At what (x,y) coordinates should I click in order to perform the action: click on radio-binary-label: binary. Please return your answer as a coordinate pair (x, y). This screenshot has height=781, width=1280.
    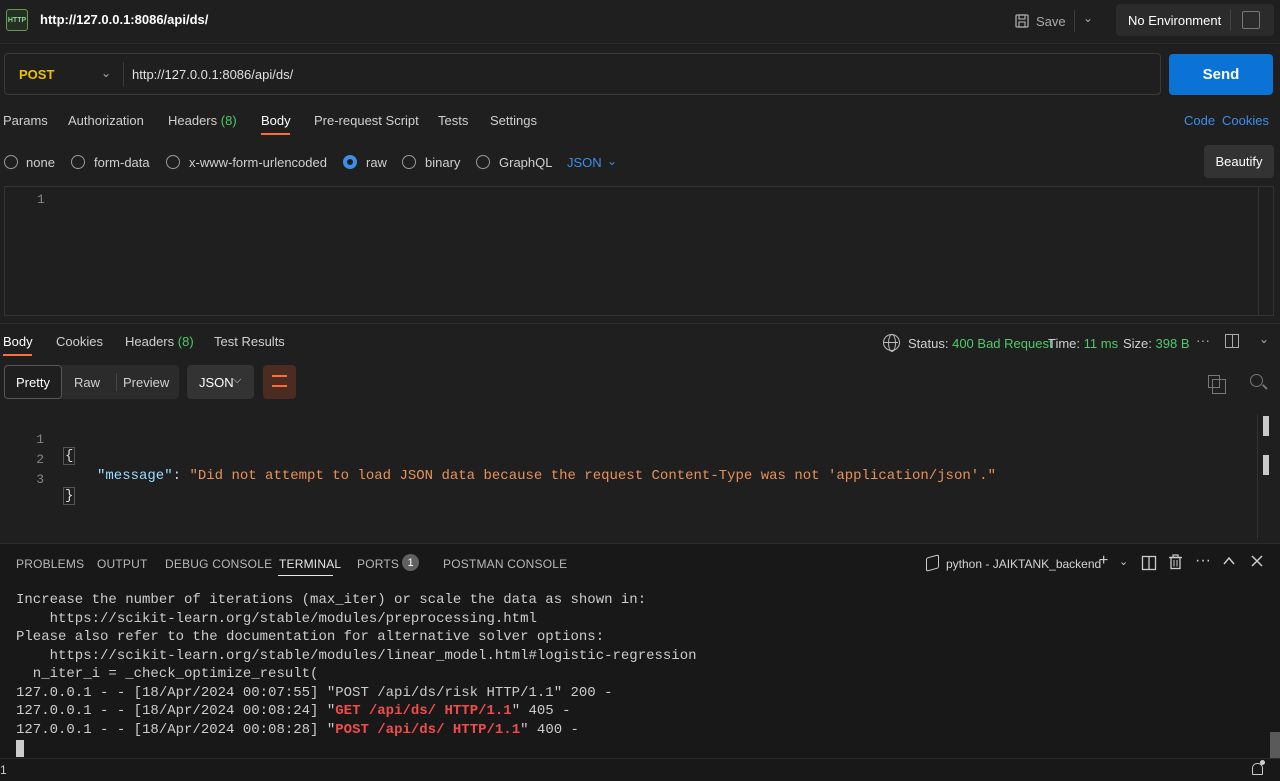
    Looking at the image, I should click on (442, 162).